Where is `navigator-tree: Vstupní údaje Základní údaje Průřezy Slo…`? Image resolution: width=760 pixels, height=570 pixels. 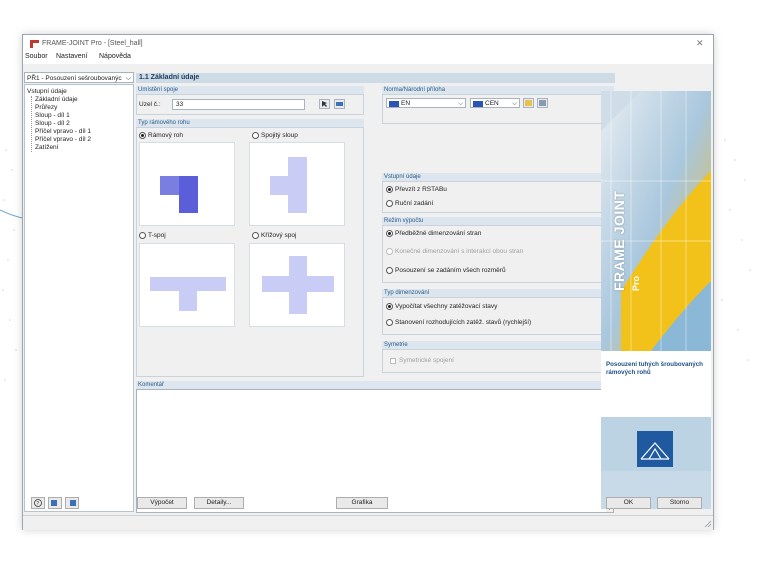
navigator-tree: Vstupní údaje Základní údaje Průřezy Slo… is located at coordinates (79, 298).